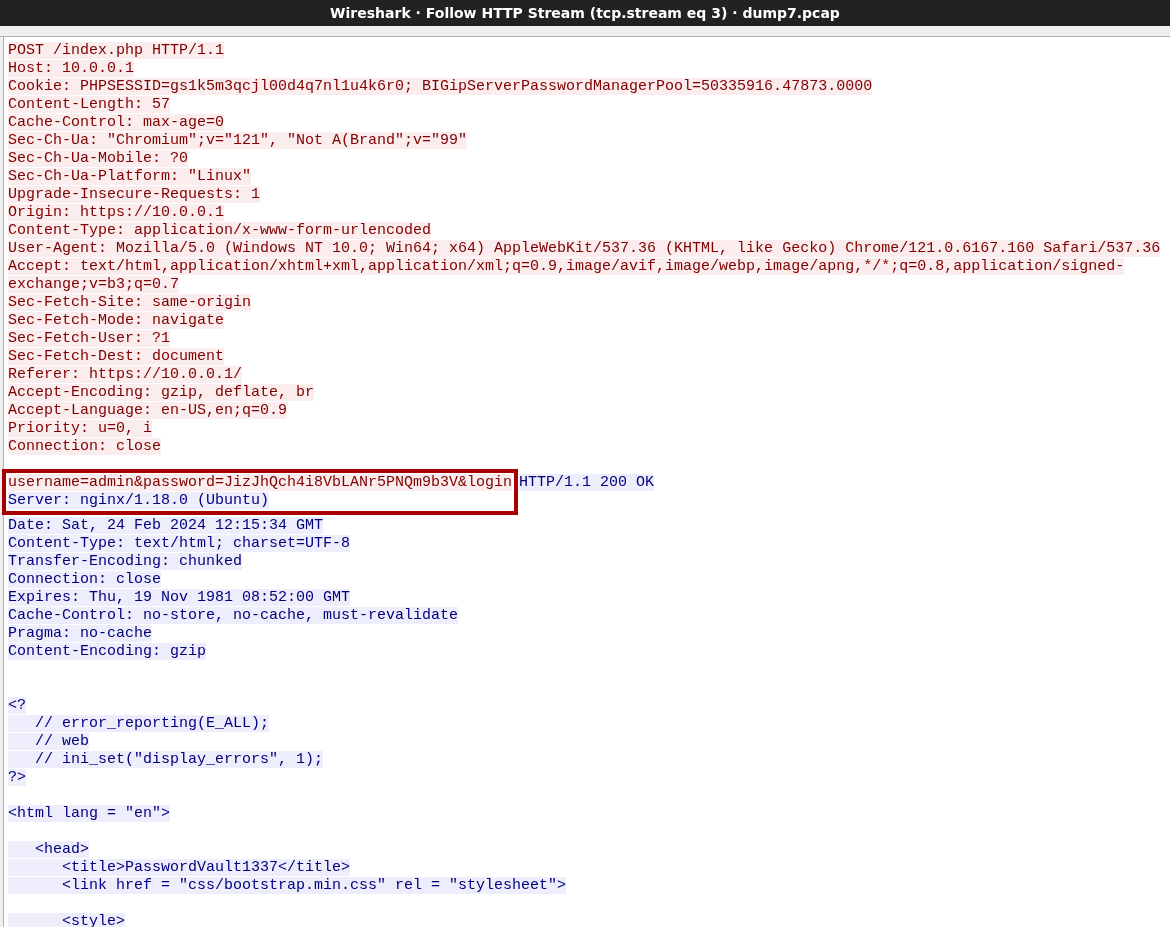 This screenshot has width=1170, height=927. Describe the element at coordinates (220, 230) in the screenshot. I see `stream-text: Content-Type: application/x-www-form-urlencoded` at that location.